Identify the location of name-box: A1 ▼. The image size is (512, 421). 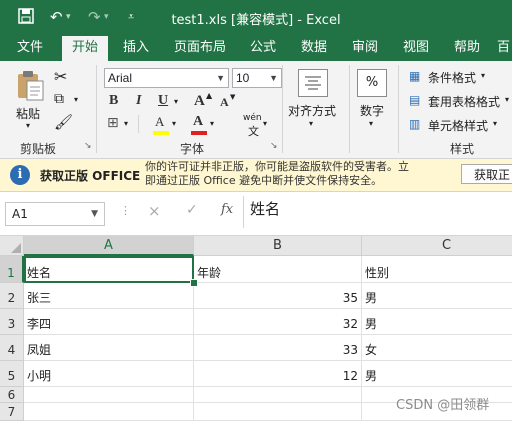
(55, 214).